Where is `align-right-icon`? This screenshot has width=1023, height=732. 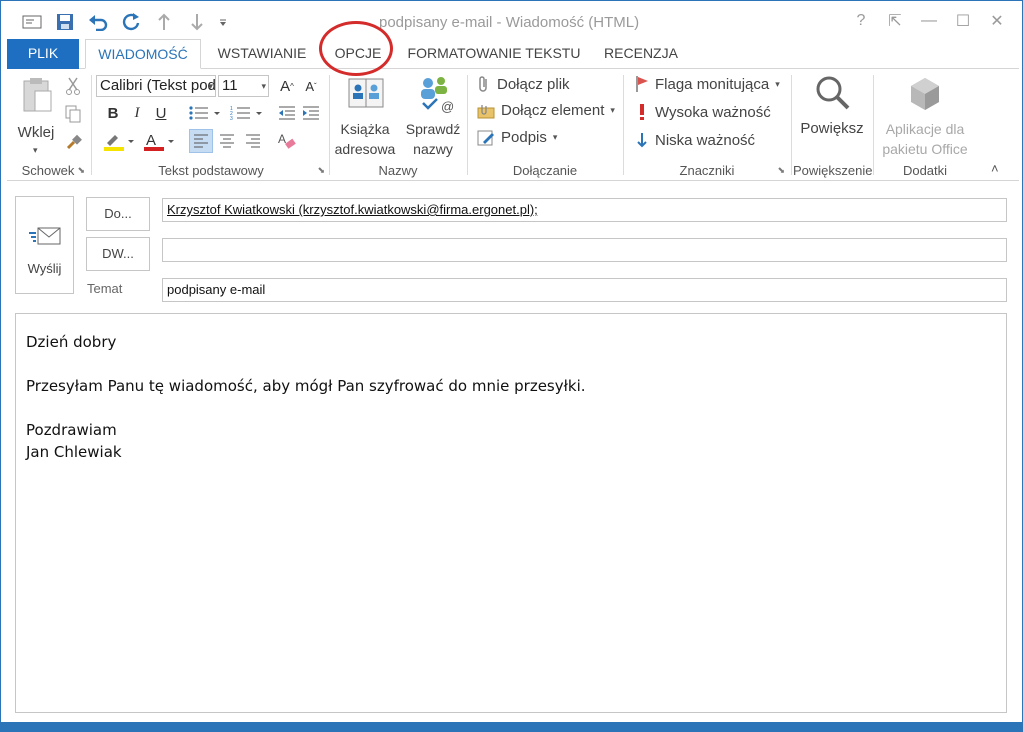
align-right-icon is located at coordinates (253, 141).